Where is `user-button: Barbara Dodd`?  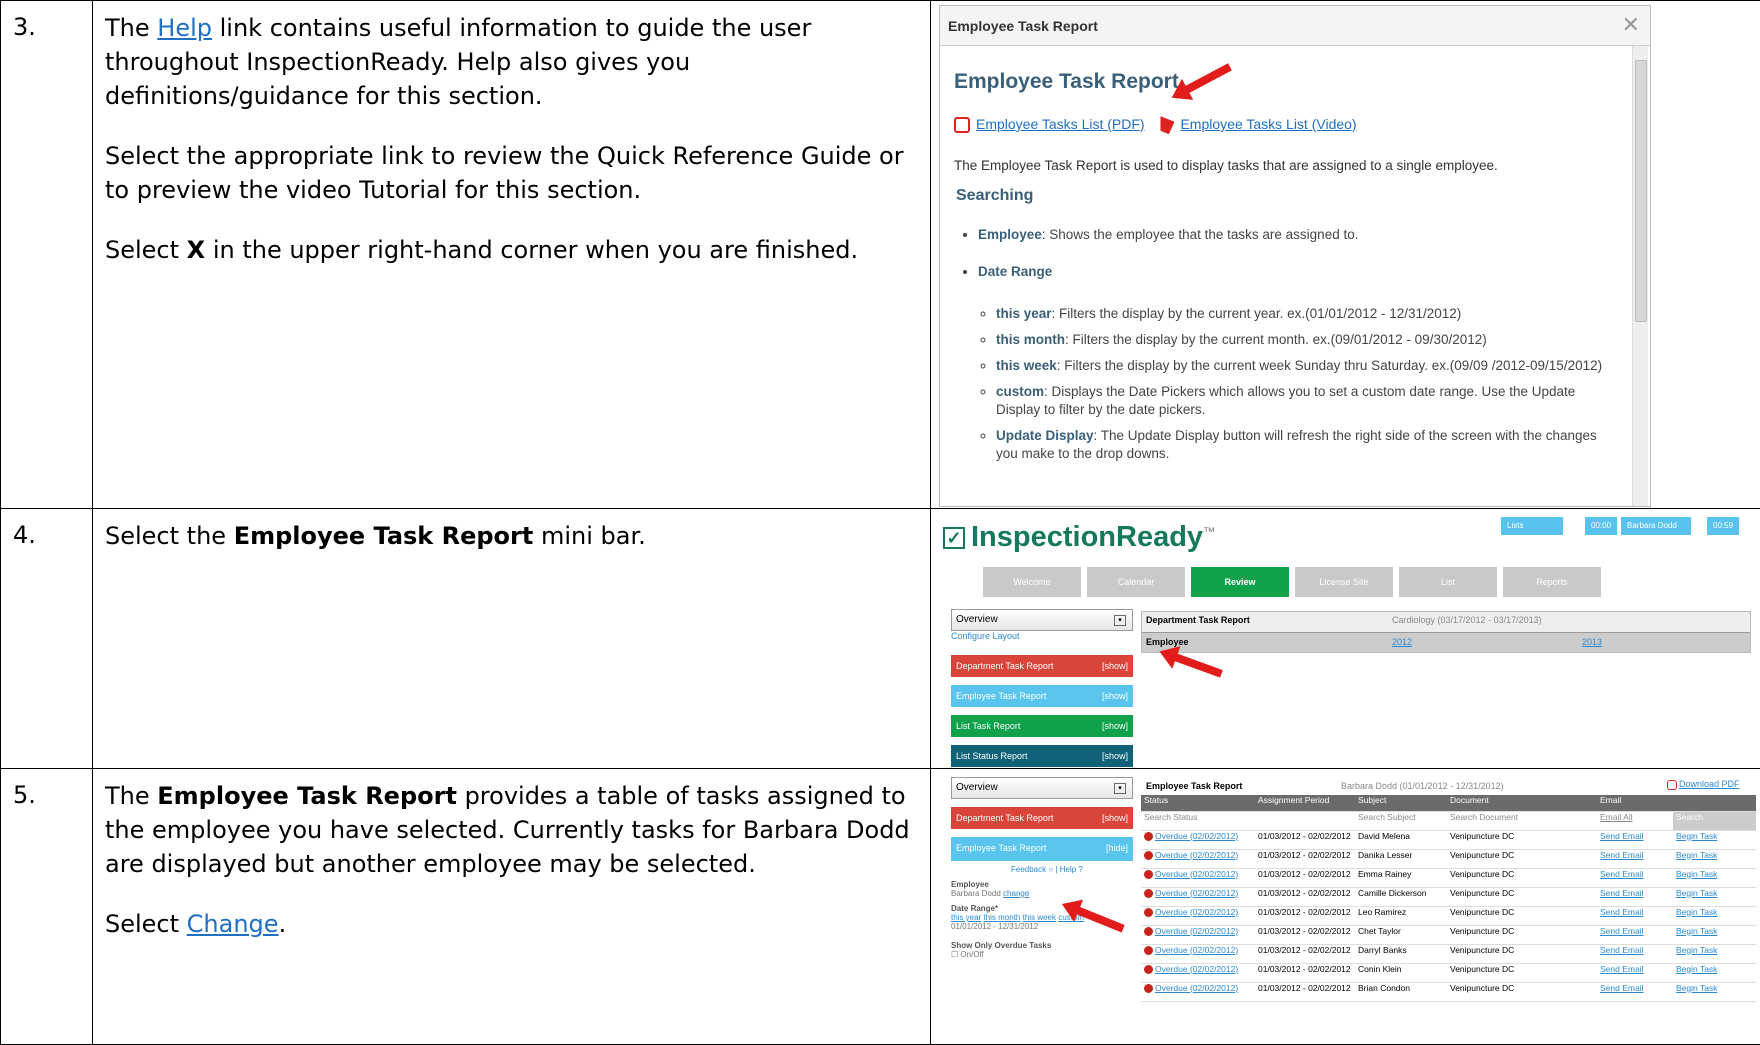 user-button: Barbara Dodd is located at coordinates (1656, 526).